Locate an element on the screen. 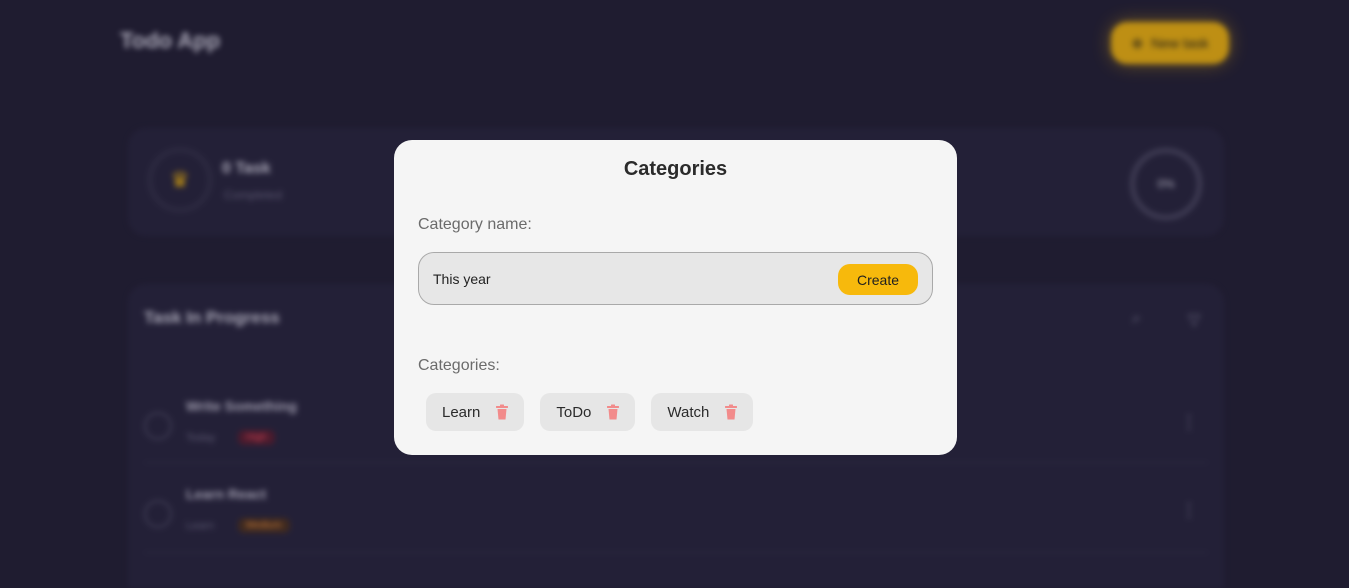 The width and height of the screenshot is (1349, 588). trophy-icon: ♛ is located at coordinates (180, 180).